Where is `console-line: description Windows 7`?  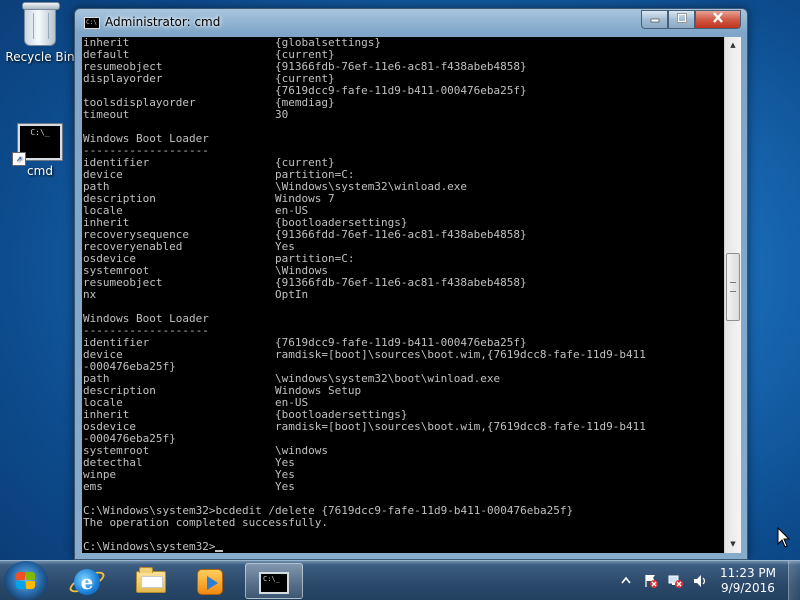 console-line: description Windows 7 is located at coordinates (403, 199).